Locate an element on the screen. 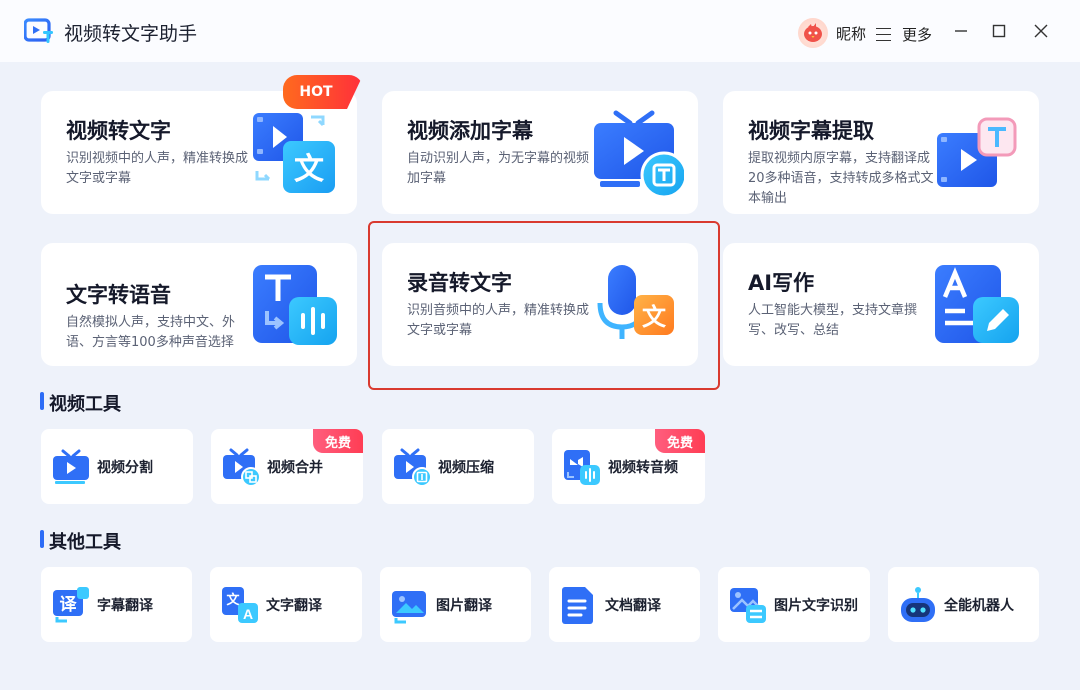 The width and height of the screenshot is (1080, 690). tv-subtitle-icon is located at coordinates (639, 154).